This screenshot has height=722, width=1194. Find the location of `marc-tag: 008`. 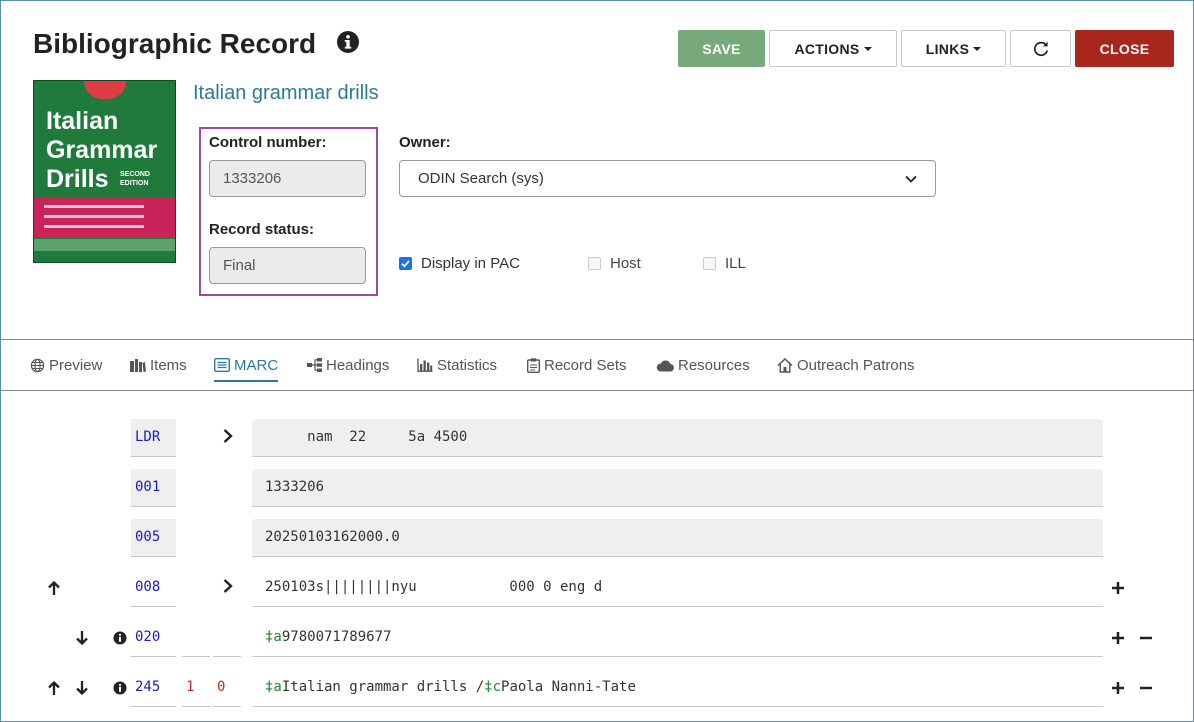

marc-tag: 008 is located at coordinates (153, 588).